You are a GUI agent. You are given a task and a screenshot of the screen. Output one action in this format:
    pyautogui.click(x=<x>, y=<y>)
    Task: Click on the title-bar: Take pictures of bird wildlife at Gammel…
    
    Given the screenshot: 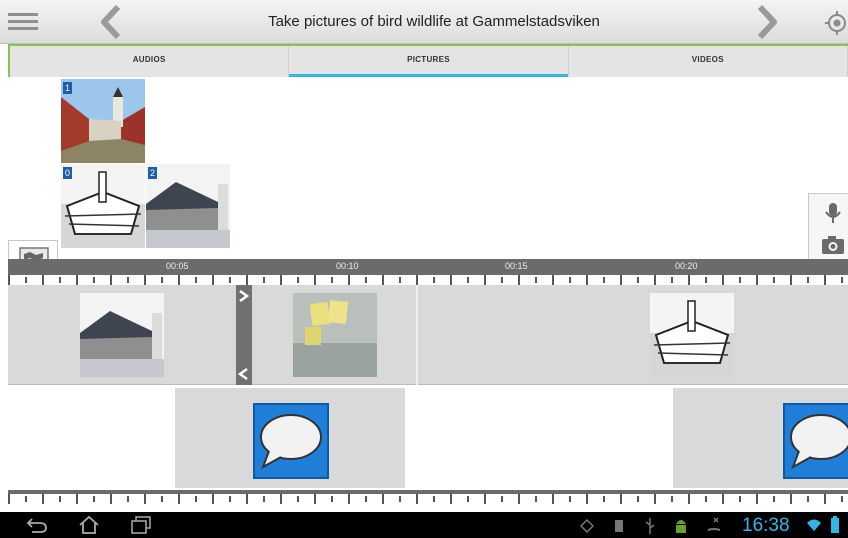 What is the action you would take?
    pyautogui.click(x=424, y=22)
    